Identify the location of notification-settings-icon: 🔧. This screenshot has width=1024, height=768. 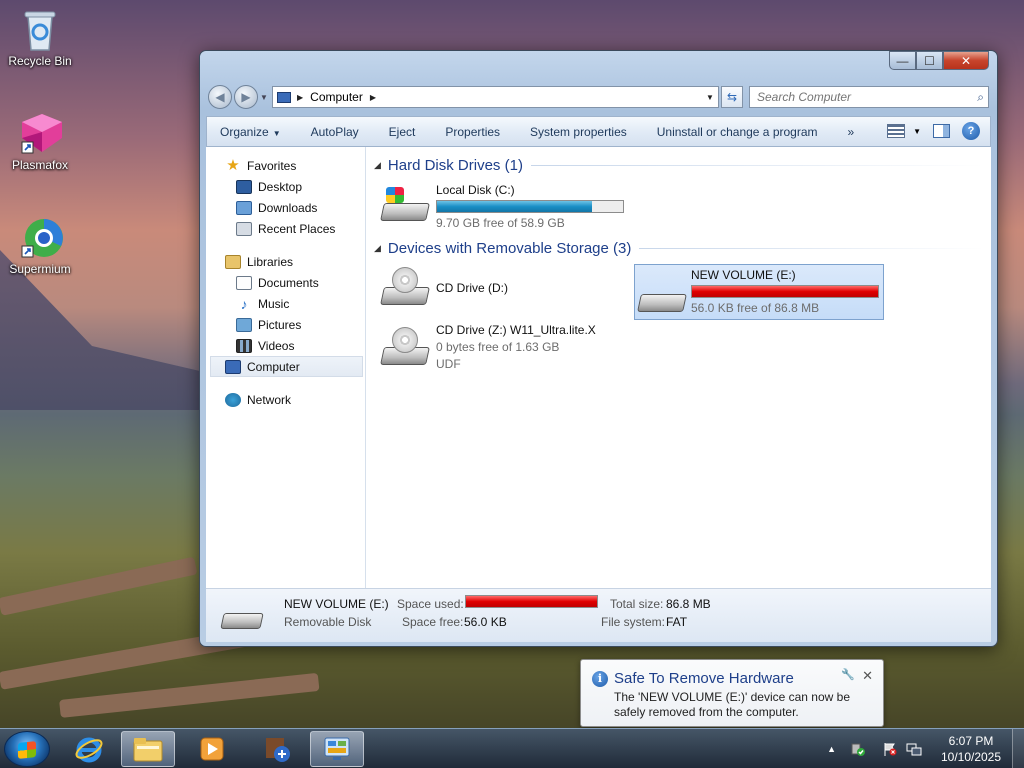
(848, 674).